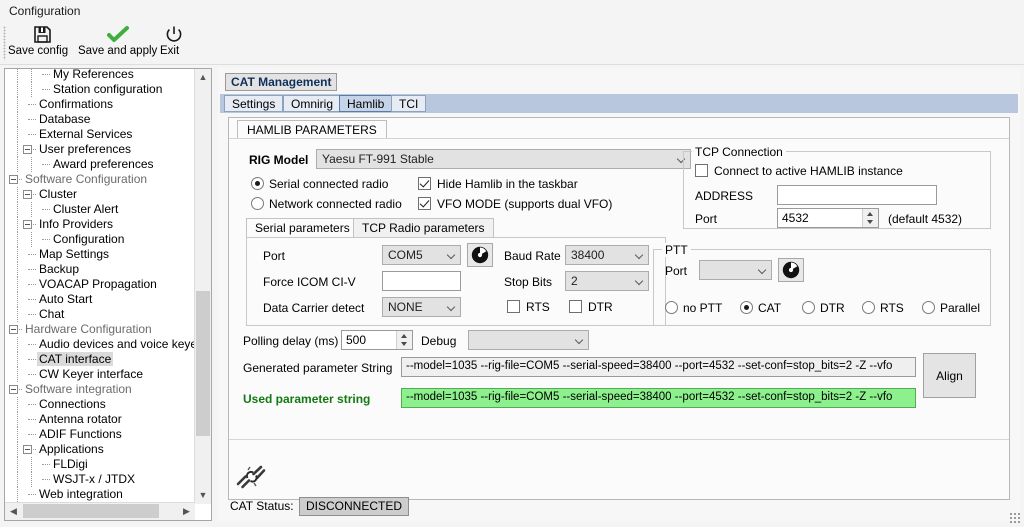 Image resolution: width=1024 pixels, height=527 pixels. I want to click on tree-item: Map Settings, so click(100, 254).